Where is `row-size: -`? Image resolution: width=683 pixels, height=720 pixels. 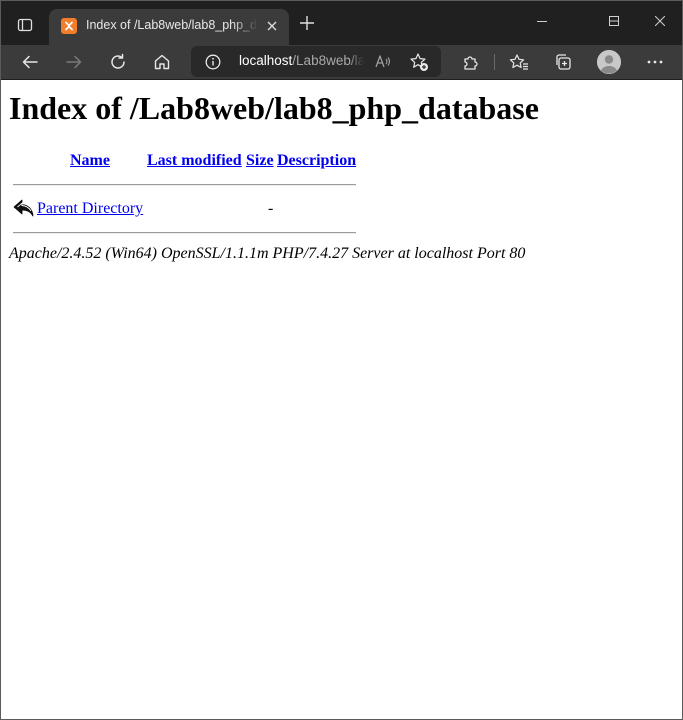
row-size: - is located at coordinates (271, 208).